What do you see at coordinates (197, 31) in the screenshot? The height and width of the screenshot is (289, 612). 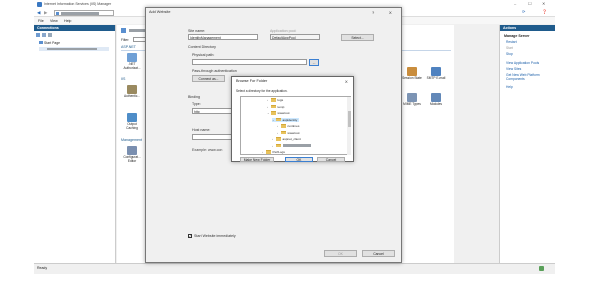 I see `site-name-label: Site name:` at bounding box center [197, 31].